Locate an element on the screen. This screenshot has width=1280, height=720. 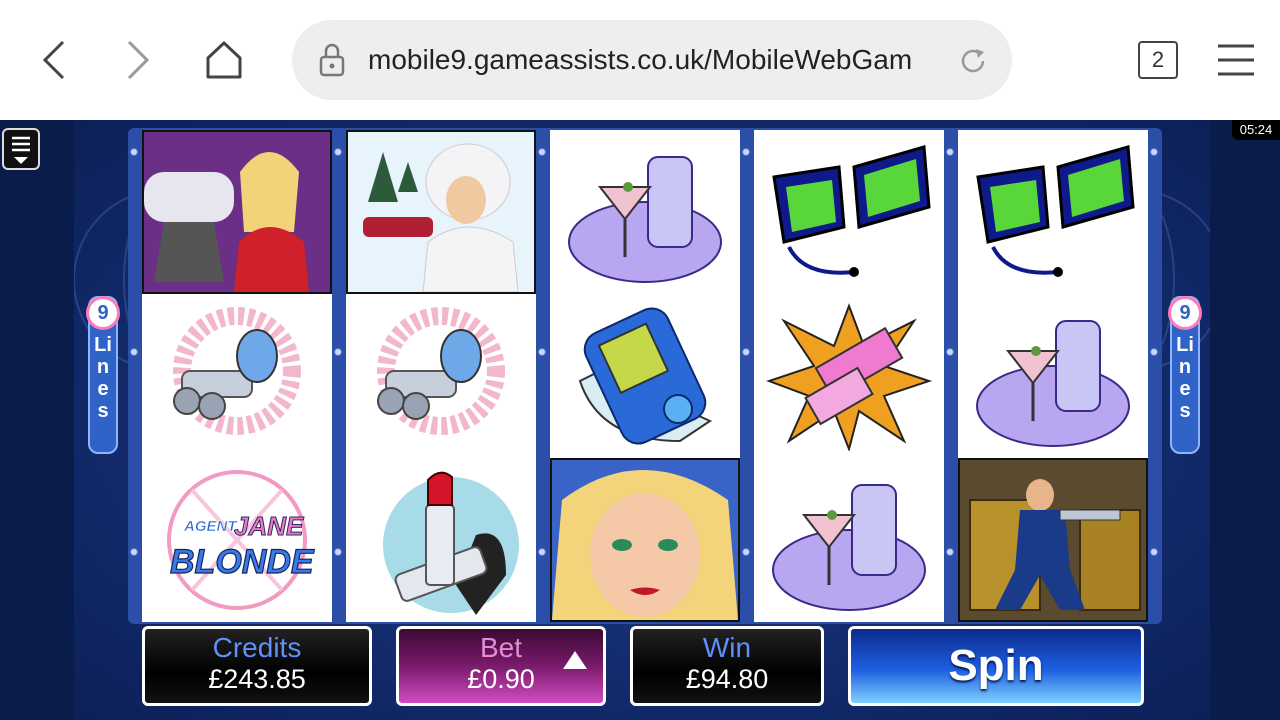
tab-count-button: 2 is located at coordinates (1158, 60).